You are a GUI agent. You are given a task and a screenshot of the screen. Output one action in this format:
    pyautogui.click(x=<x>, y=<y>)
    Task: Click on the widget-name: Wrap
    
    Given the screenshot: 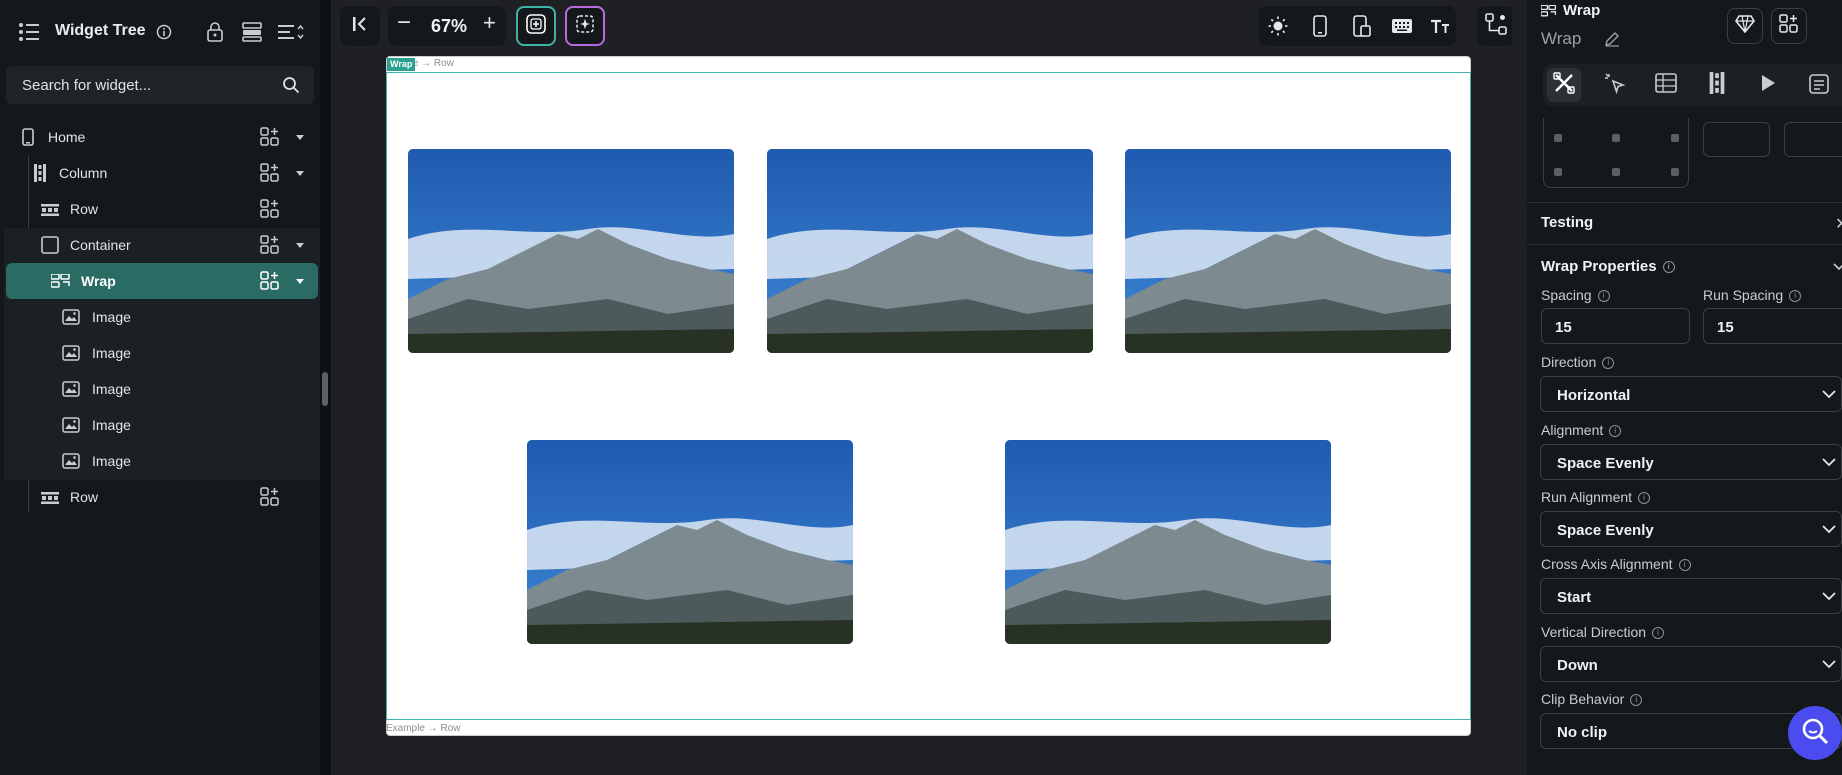 What is the action you would take?
    pyautogui.click(x=1561, y=39)
    